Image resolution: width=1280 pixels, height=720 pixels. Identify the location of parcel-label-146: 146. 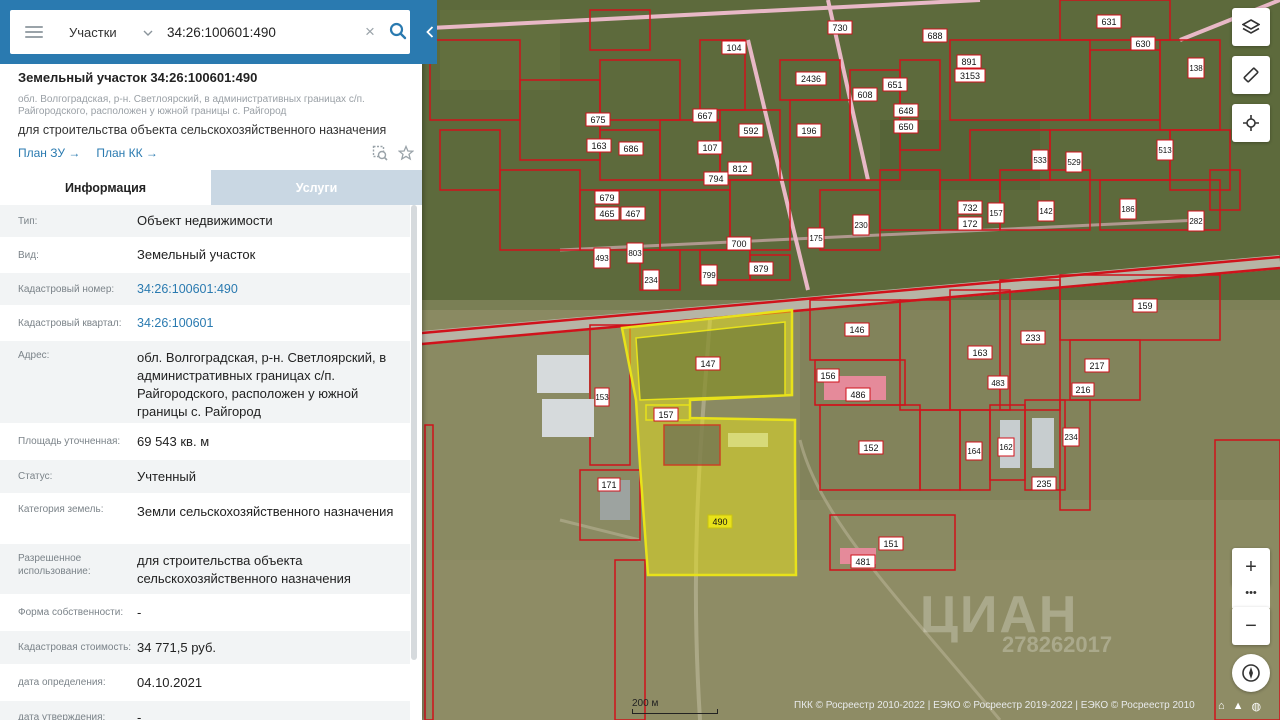
(857, 329).